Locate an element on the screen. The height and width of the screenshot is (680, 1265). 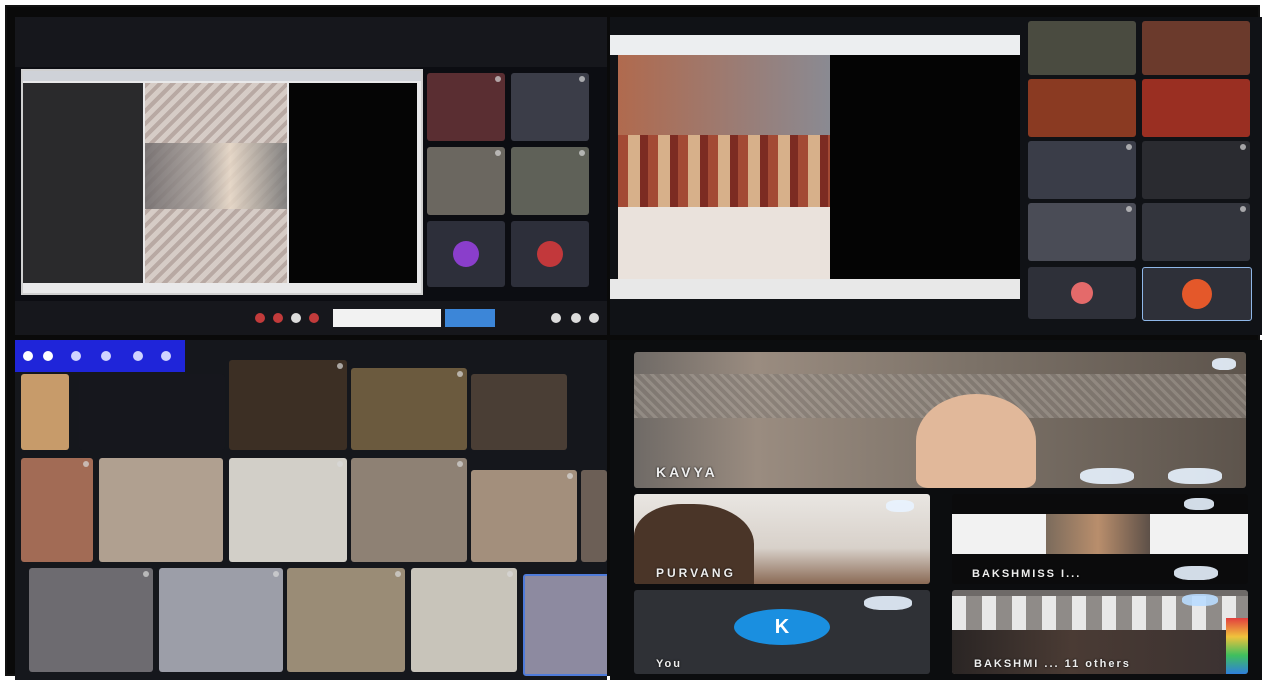
notification-bar is located at coordinates (387, 318).